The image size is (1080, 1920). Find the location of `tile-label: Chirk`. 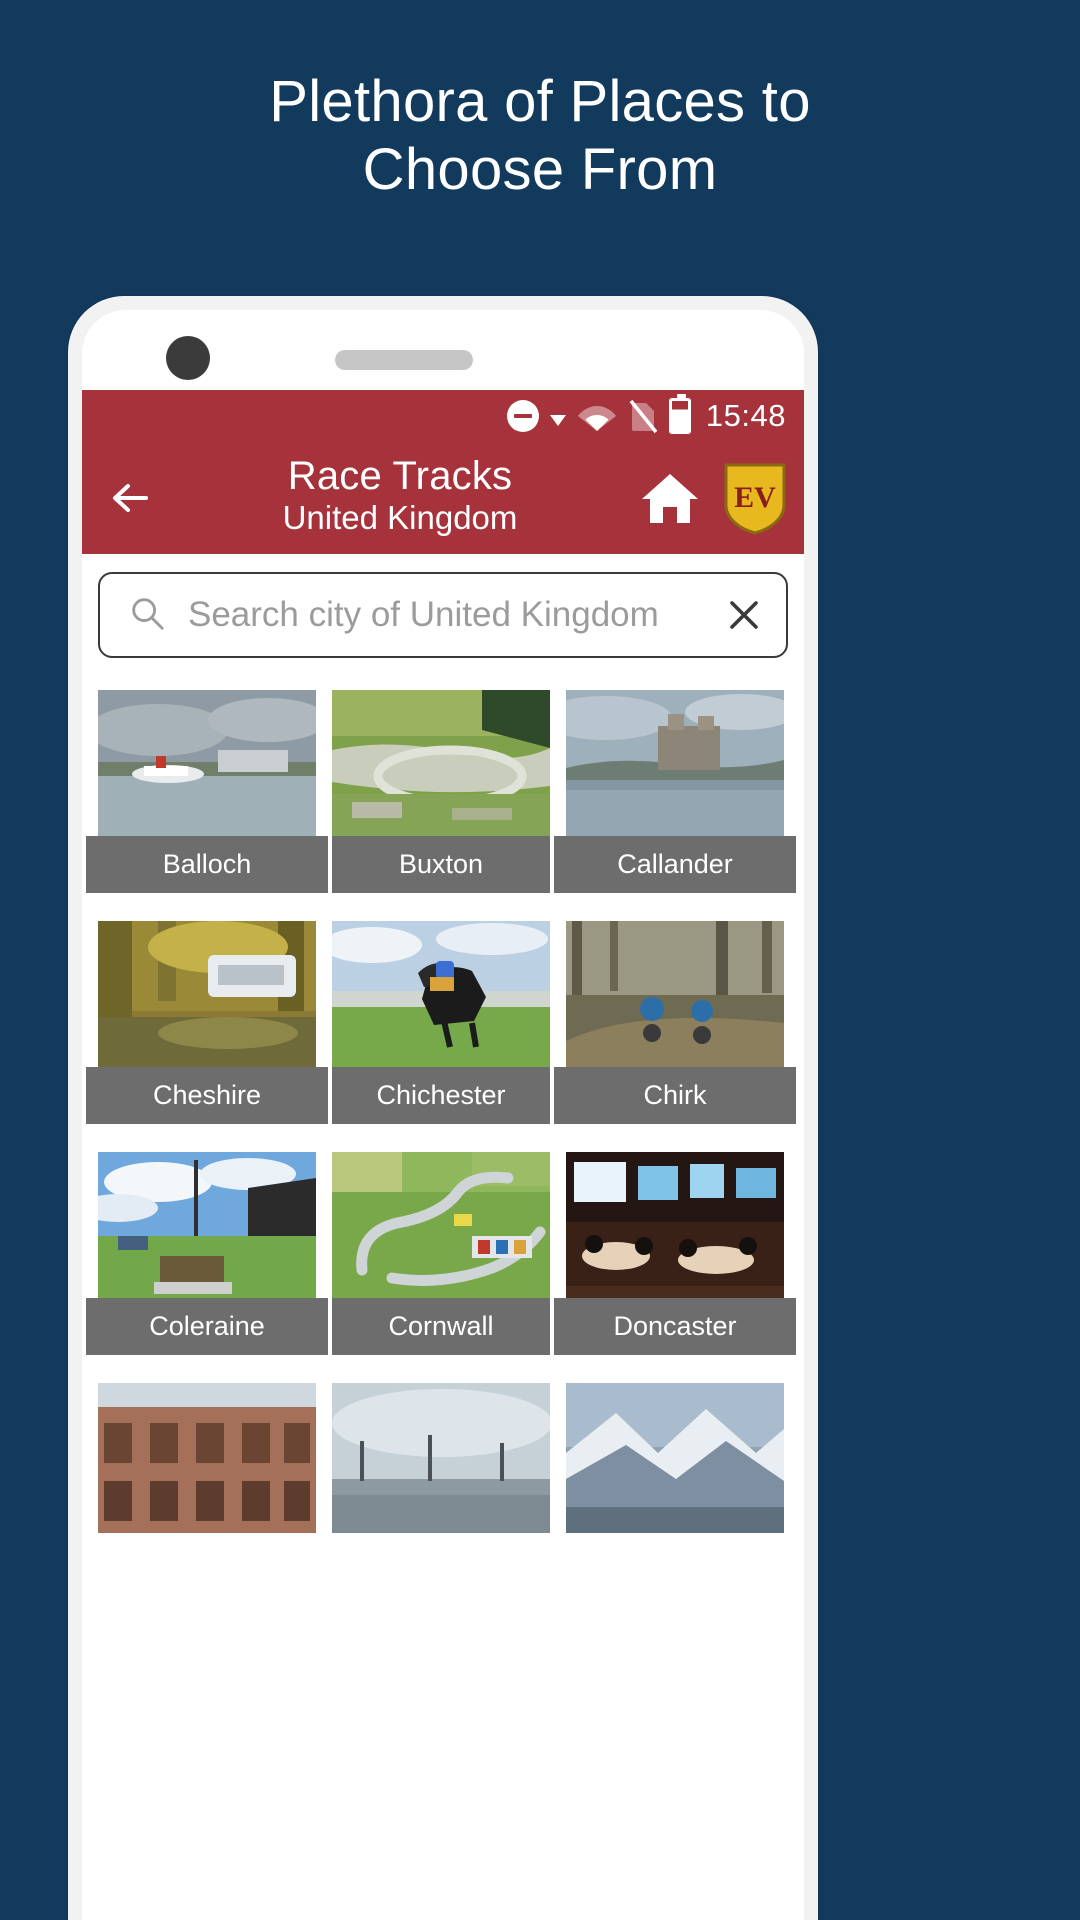

tile-label: Chirk is located at coordinates (675, 1095).